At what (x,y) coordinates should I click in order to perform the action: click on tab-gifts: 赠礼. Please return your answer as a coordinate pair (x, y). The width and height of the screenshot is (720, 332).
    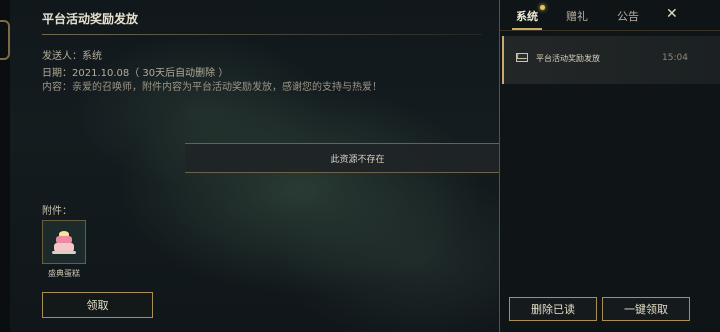
    Looking at the image, I should click on (577, 16).